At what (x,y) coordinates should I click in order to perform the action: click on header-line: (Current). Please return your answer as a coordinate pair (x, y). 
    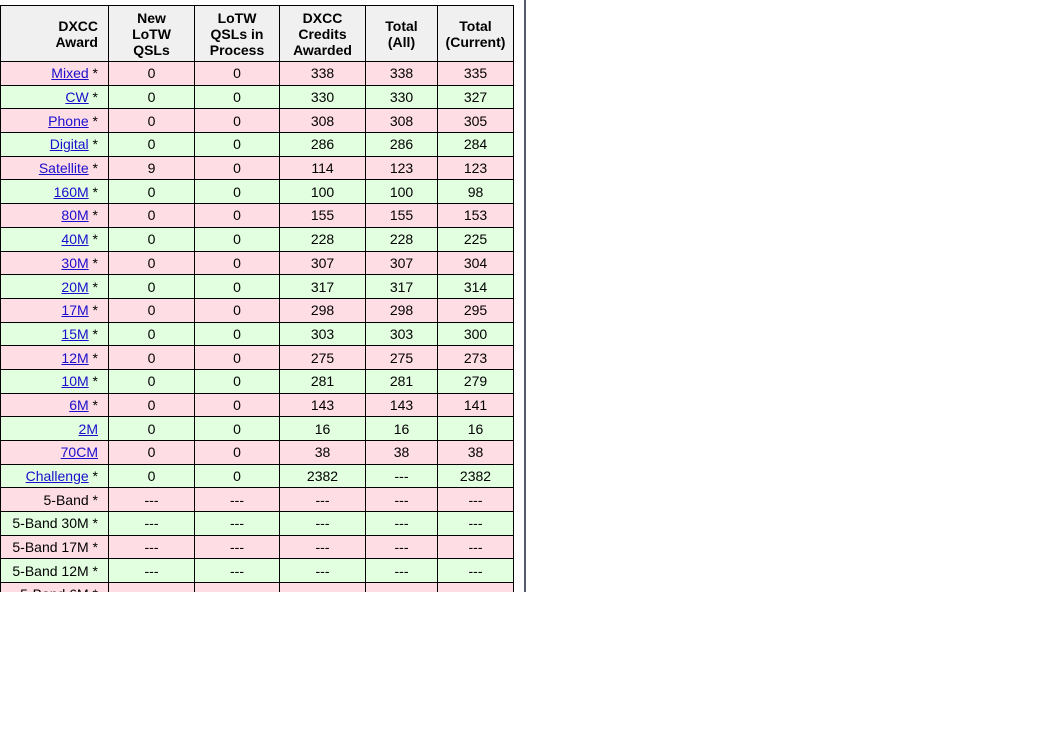
    Looking at the image, I should click on (475, 41).